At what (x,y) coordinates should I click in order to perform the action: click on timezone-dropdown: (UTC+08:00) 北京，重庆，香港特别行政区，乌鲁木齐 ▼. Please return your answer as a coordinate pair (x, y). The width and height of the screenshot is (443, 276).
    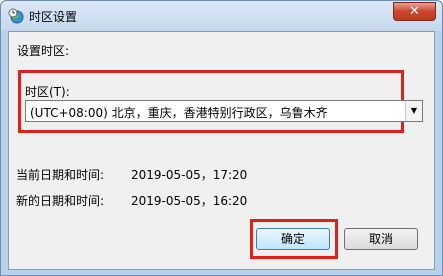
    Looking at the image, I should click on (224, 111).